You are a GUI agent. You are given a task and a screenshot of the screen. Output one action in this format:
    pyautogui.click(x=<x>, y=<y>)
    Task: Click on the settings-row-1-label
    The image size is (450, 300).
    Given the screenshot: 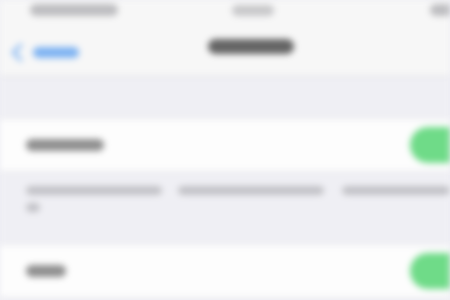 What is the action you would take?
    pyautogui.click(x=65, y=145)
    